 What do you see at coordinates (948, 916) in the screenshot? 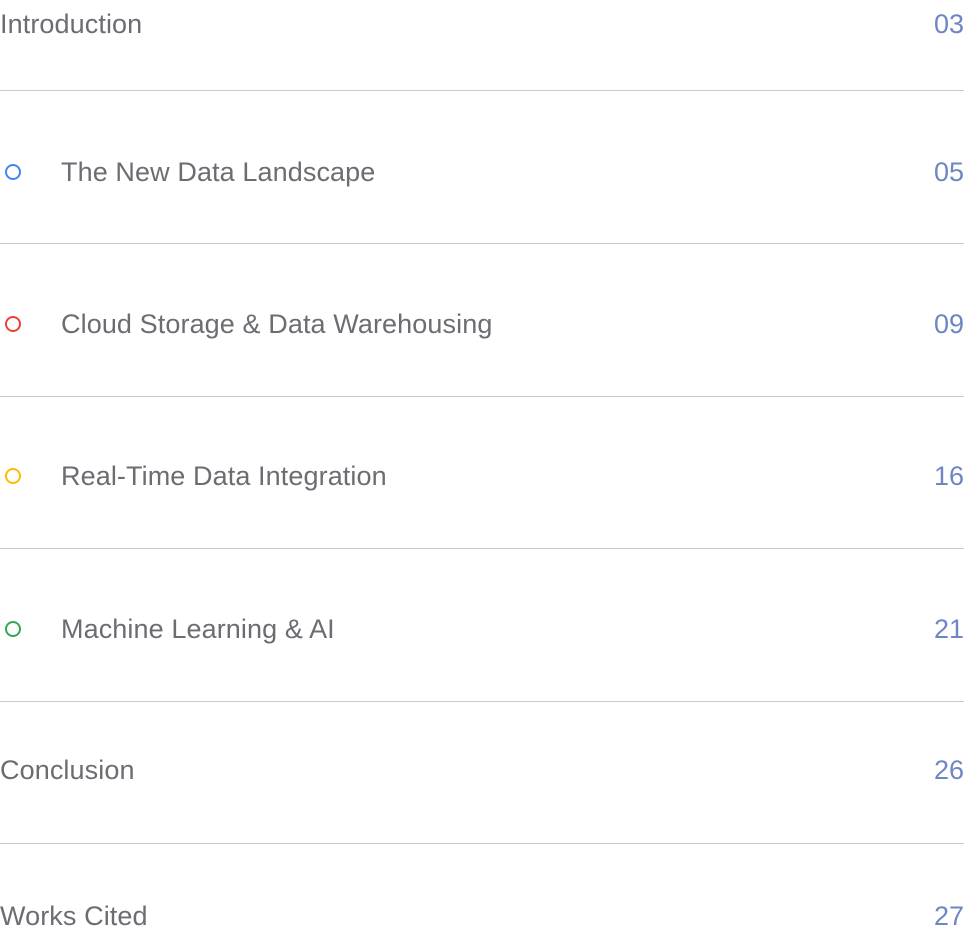
I see `toc-page-number: 27` at bounding box center [948, 916].